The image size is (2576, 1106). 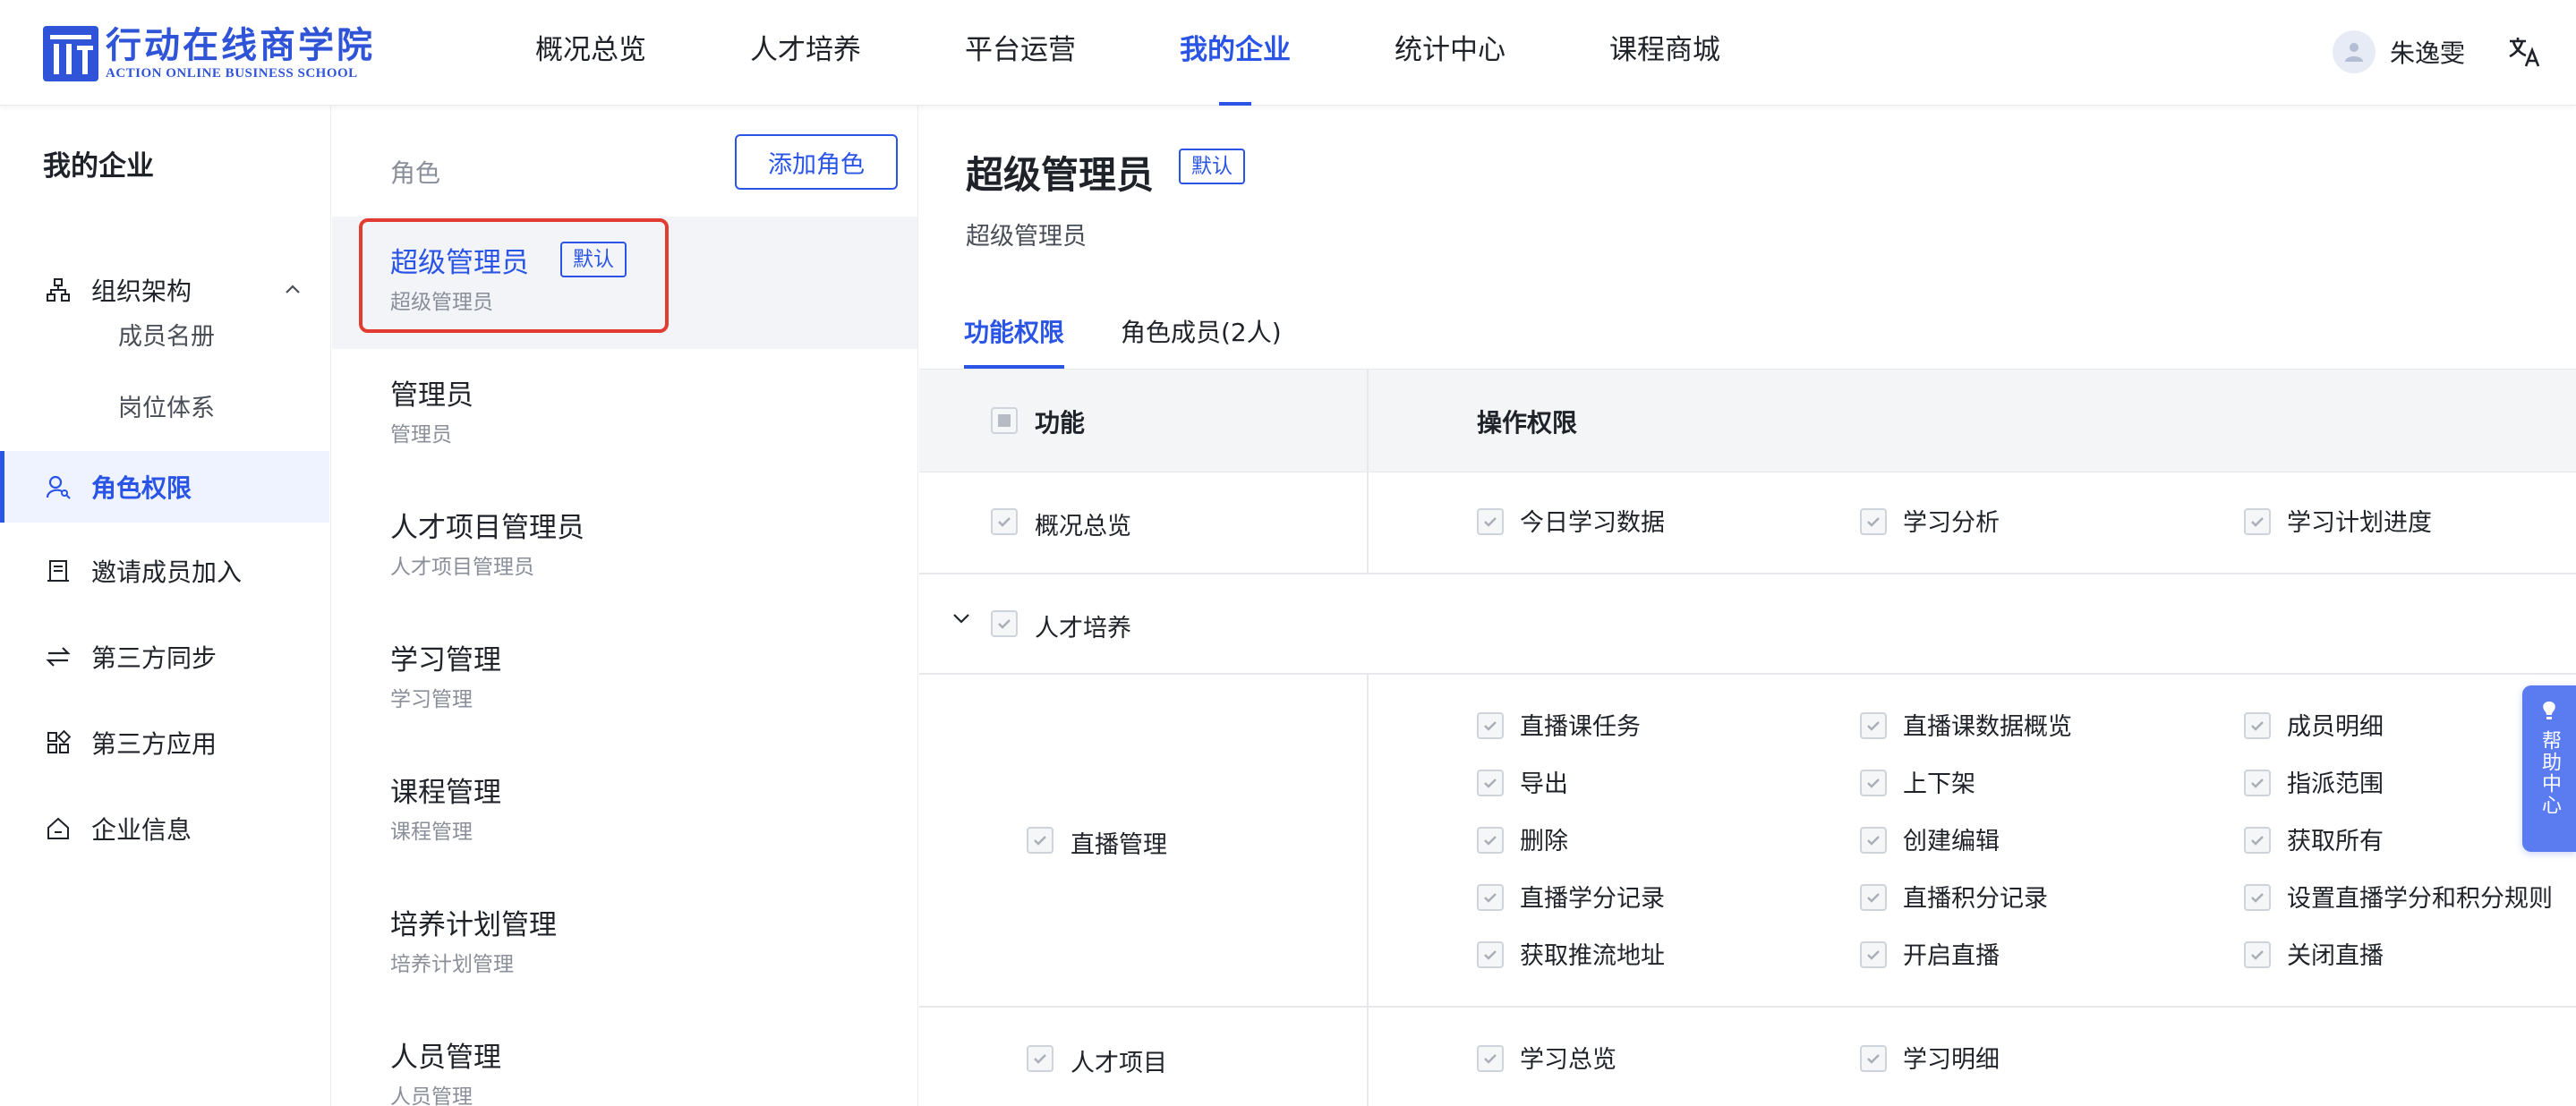 I want to click on chevron-down-icon, so click(x=961, y=618).